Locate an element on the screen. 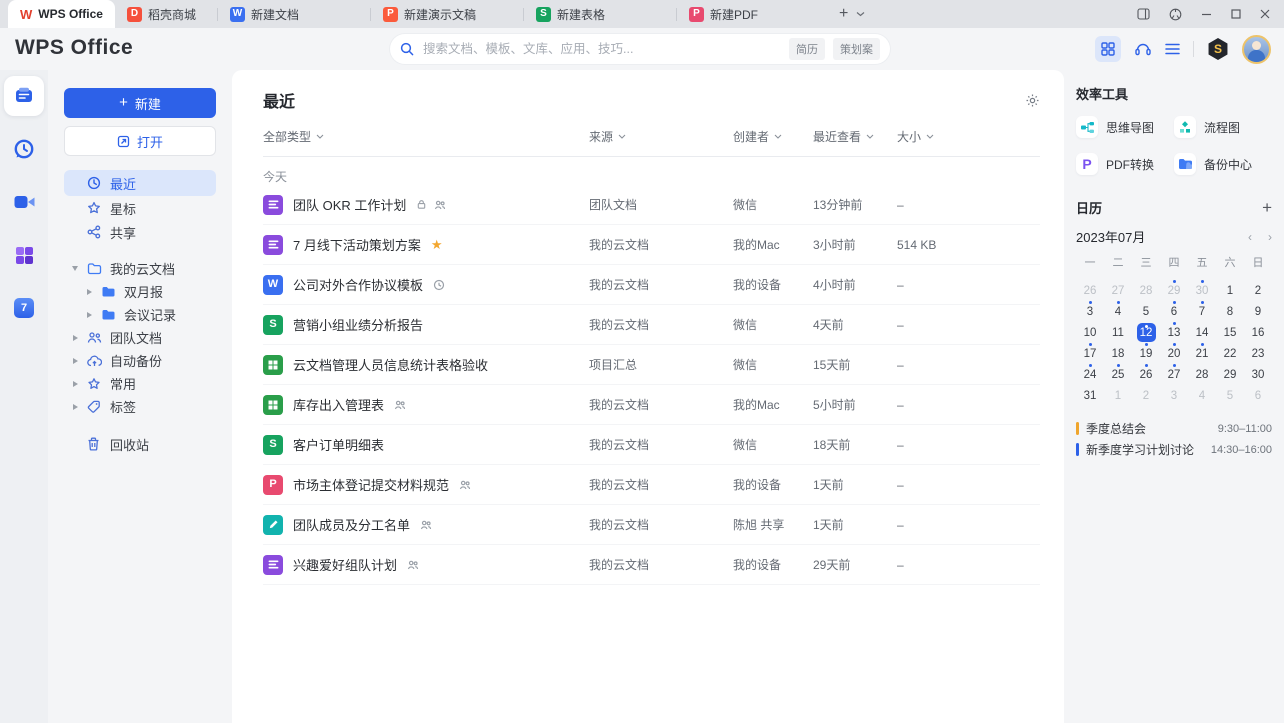 The height and width of the screenshot is (723, 1284). split-view-icon is located at coordinates (1143, 14).